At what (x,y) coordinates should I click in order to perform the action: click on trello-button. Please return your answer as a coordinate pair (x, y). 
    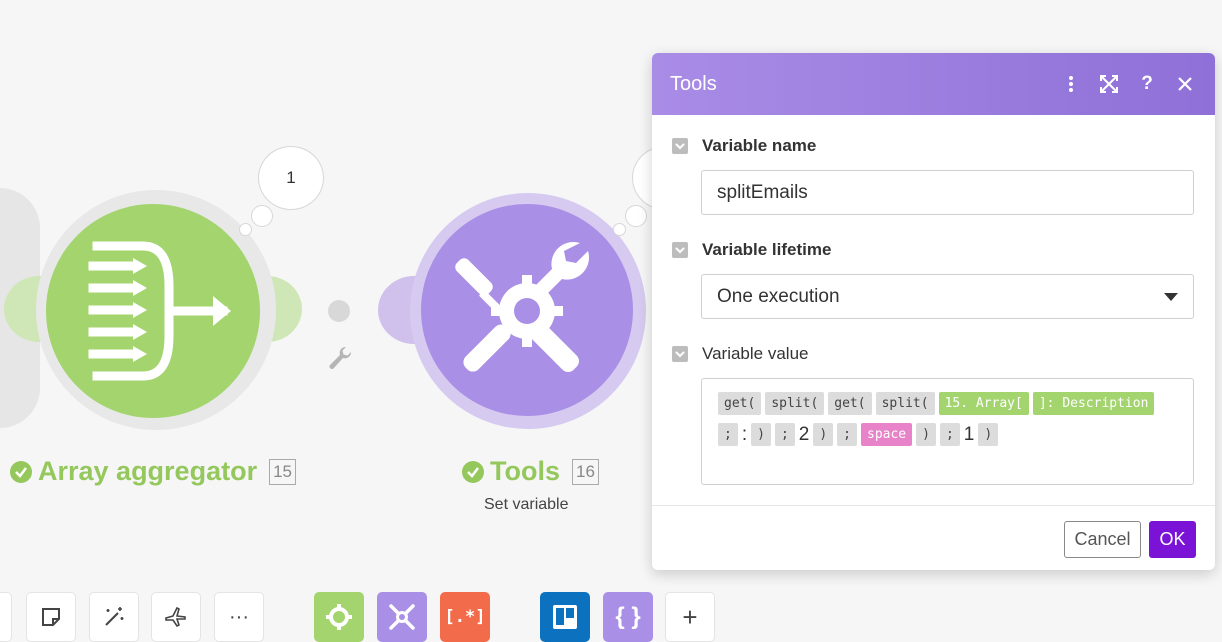
    Looking at the image, I should click on (565, 617).